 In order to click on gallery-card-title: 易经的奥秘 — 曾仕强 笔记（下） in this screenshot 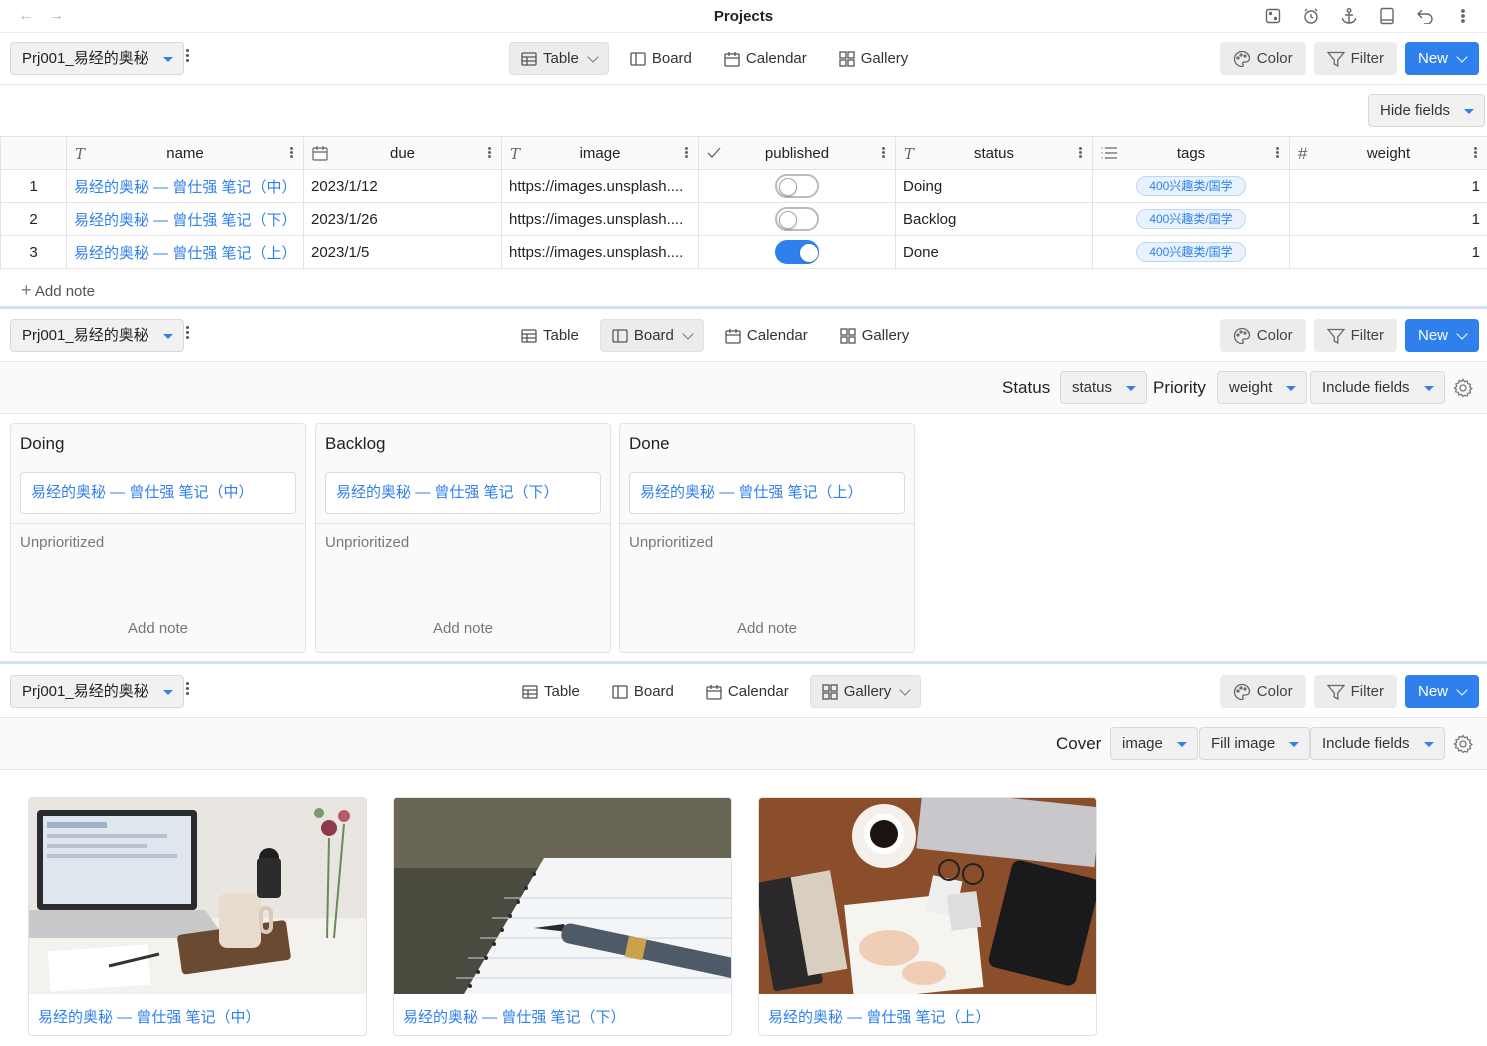, I will do `click(514, 1016)`.